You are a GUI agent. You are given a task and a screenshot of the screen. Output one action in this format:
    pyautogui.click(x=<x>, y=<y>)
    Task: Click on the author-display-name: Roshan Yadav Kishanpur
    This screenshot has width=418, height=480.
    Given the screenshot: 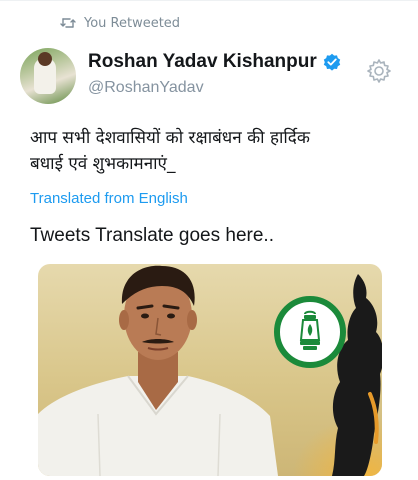 What is the action you would take?
    pyautogui.click(x=202, y=61)
    